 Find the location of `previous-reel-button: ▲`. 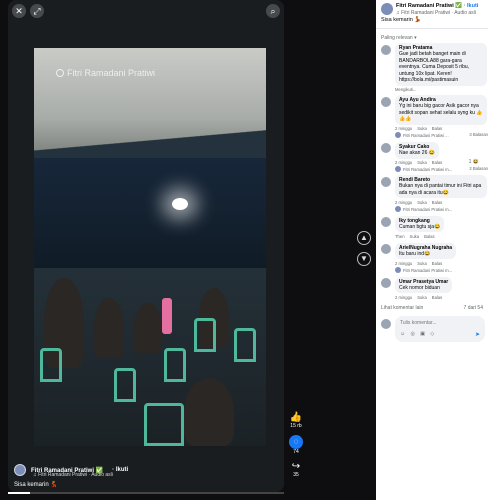

previous-reel-button: ▲ is located at coordinates (364, 238).